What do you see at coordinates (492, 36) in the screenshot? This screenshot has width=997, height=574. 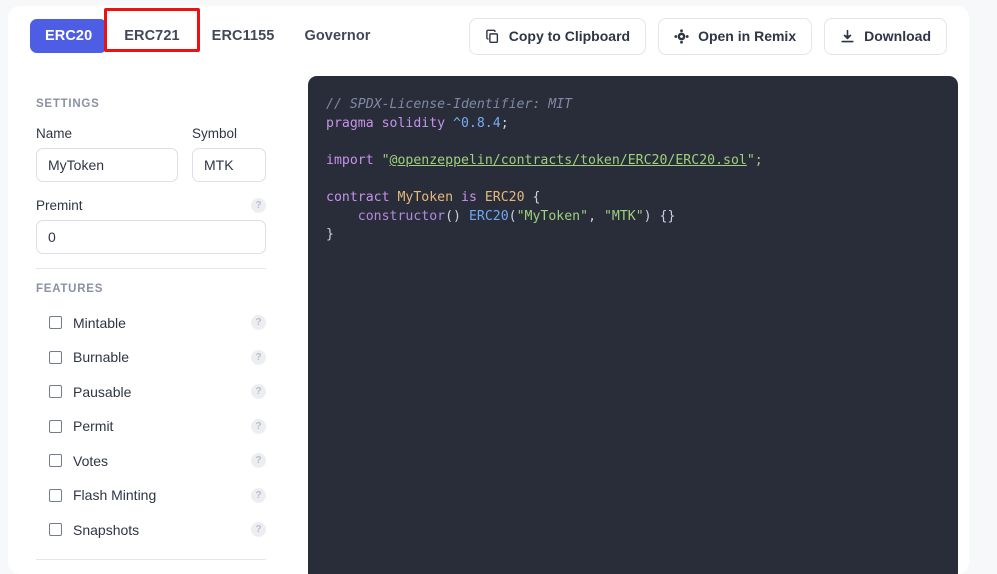 I see `copy-icon` at bounding box center [492, 36].